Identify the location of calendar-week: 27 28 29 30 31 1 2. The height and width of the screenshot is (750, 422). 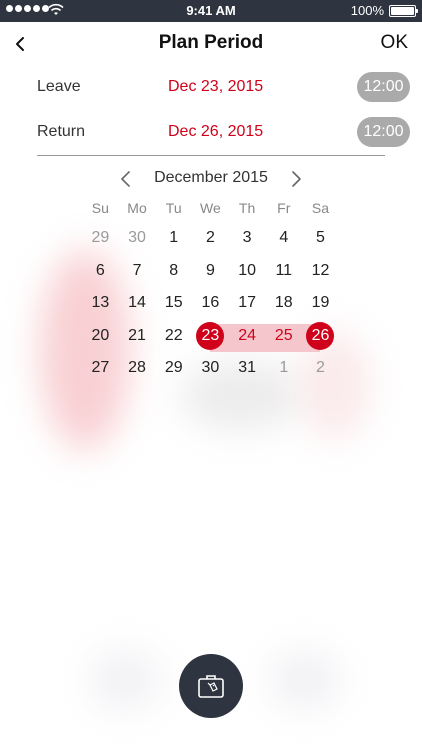
(210, 368).